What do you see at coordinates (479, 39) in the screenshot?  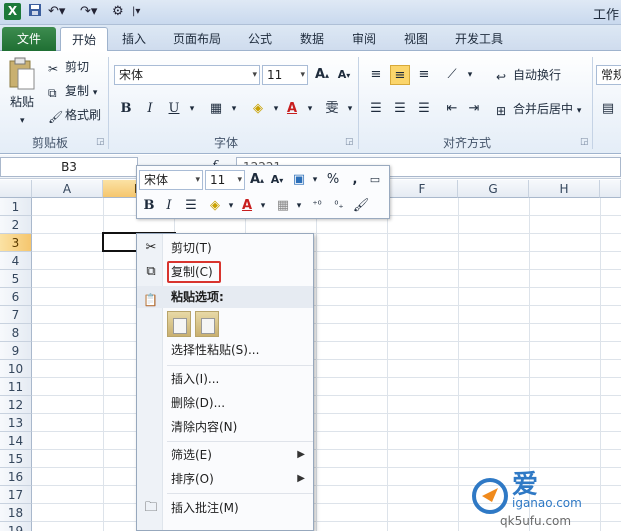 I see `tab-developer: 开发工具` at bounding box center [479, 39].